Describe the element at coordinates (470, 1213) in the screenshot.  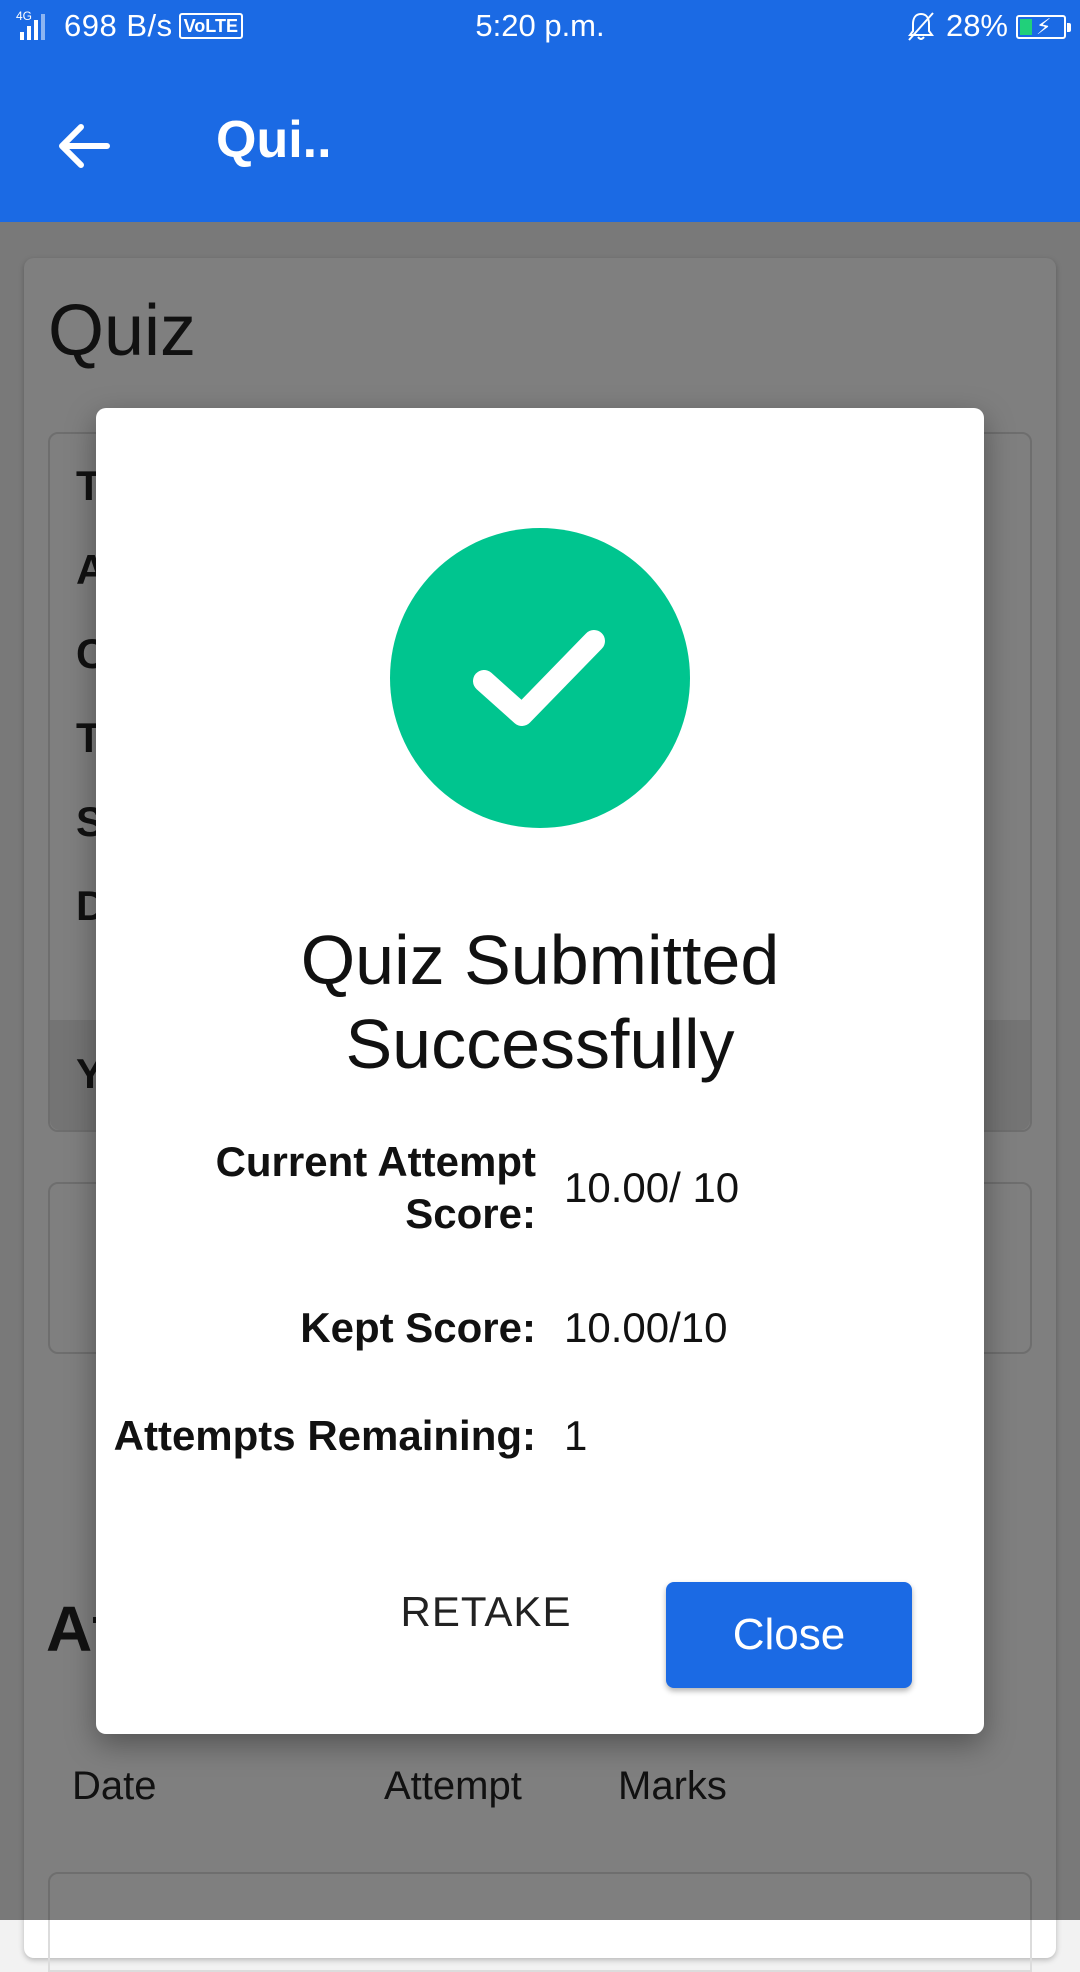
I see `label-line2: Score:` at that location.